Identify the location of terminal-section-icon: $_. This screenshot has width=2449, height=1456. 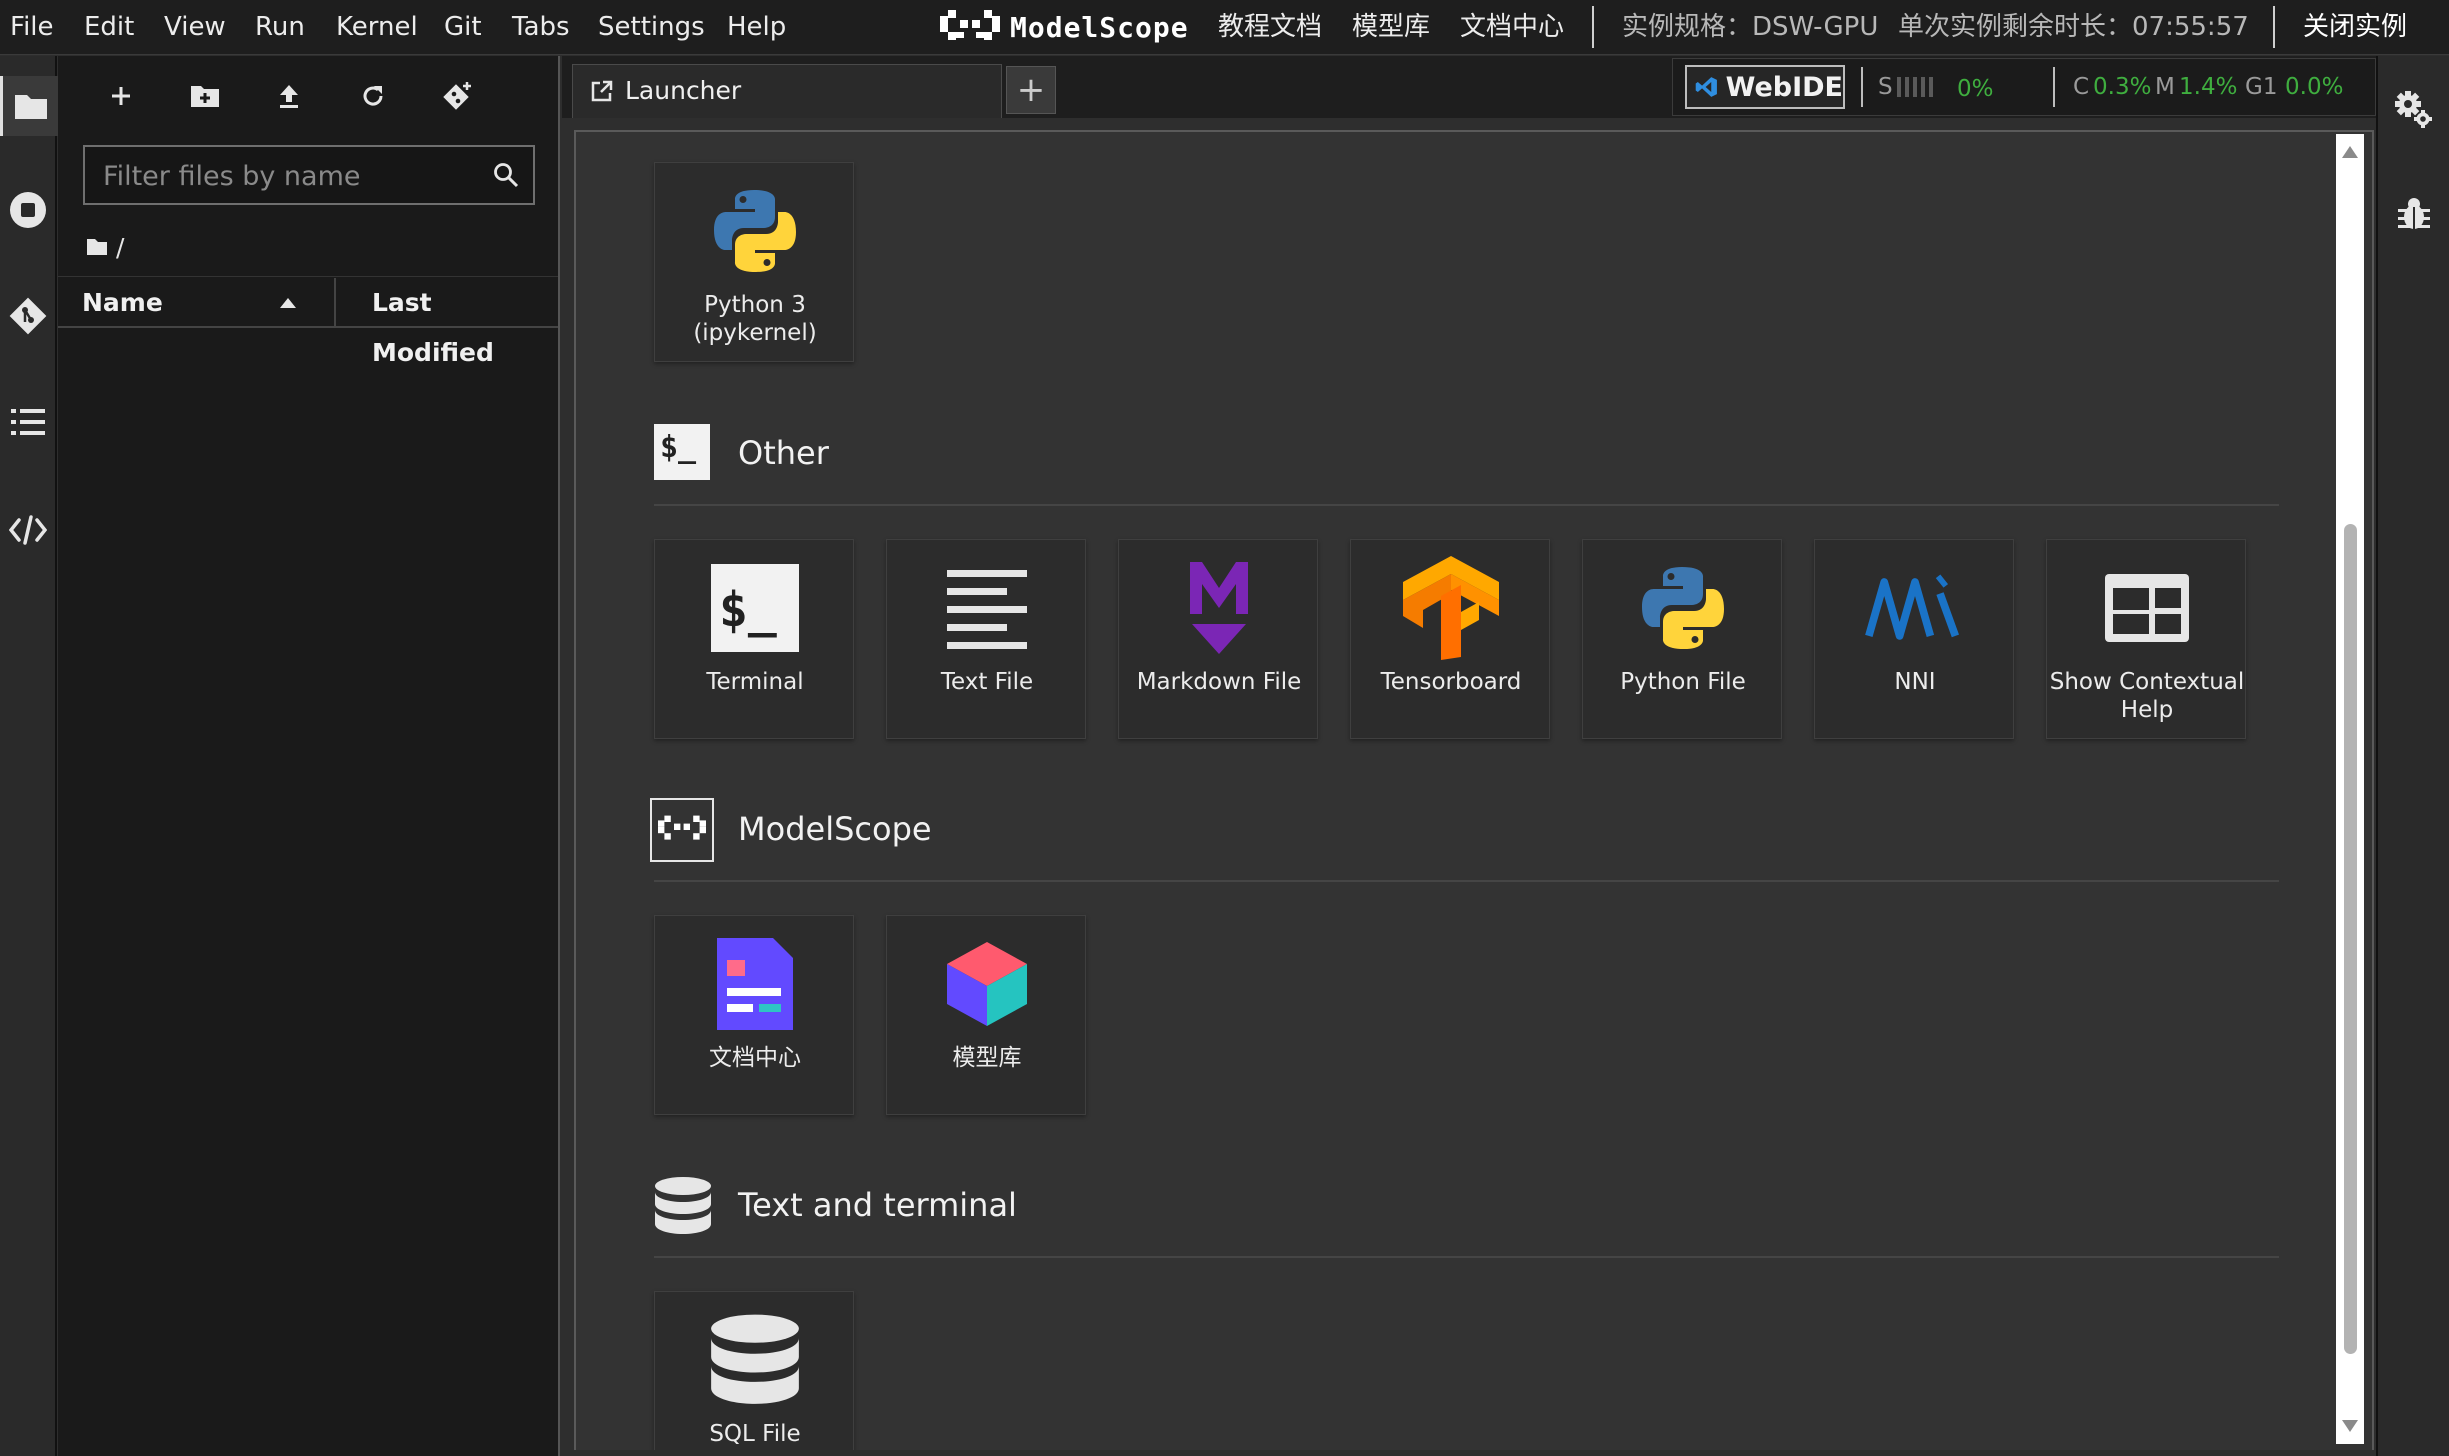
(682, 452).